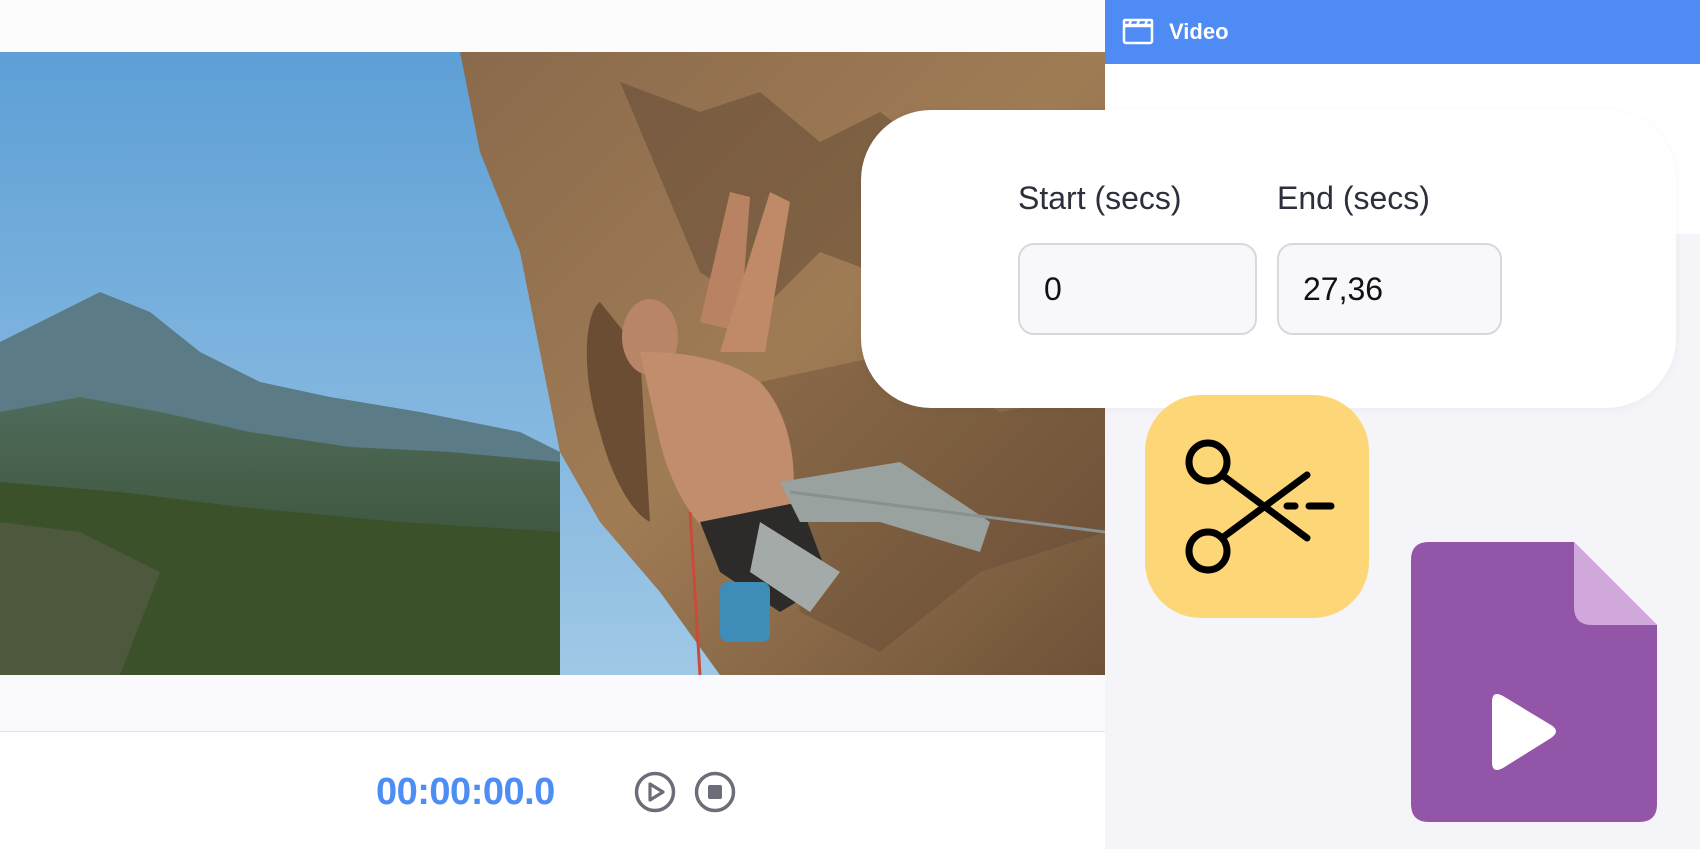  What do you see at coordinates (1534, 682) in the screenshot?
I see `video-file-icon` at bounding box center [1534, 682].